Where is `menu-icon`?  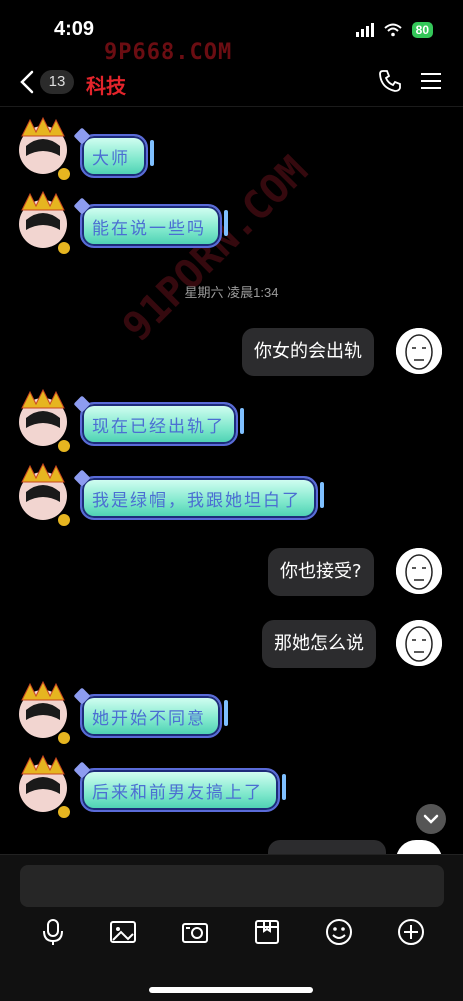 menu-icon is located at coordinates (431, 81).